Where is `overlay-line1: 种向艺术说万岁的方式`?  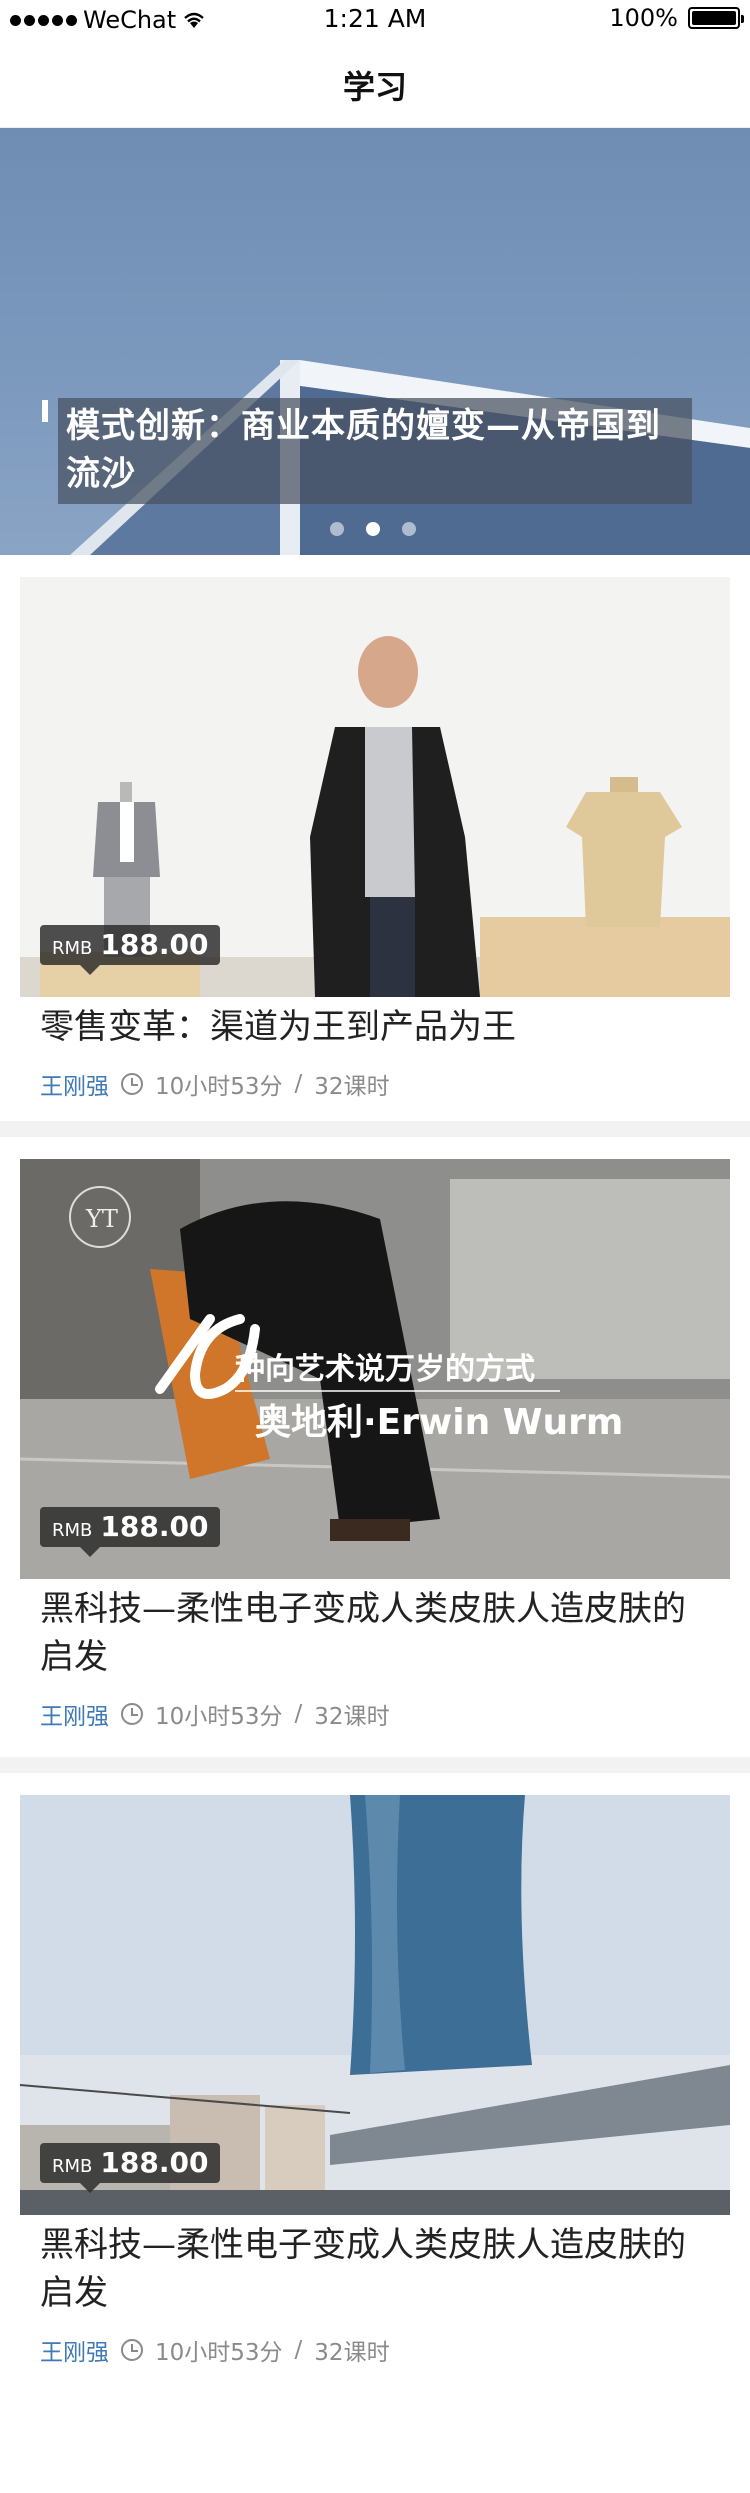
overlay-line1: 种向艺术说万岁的方式 is located at coordinates (385, 1369).